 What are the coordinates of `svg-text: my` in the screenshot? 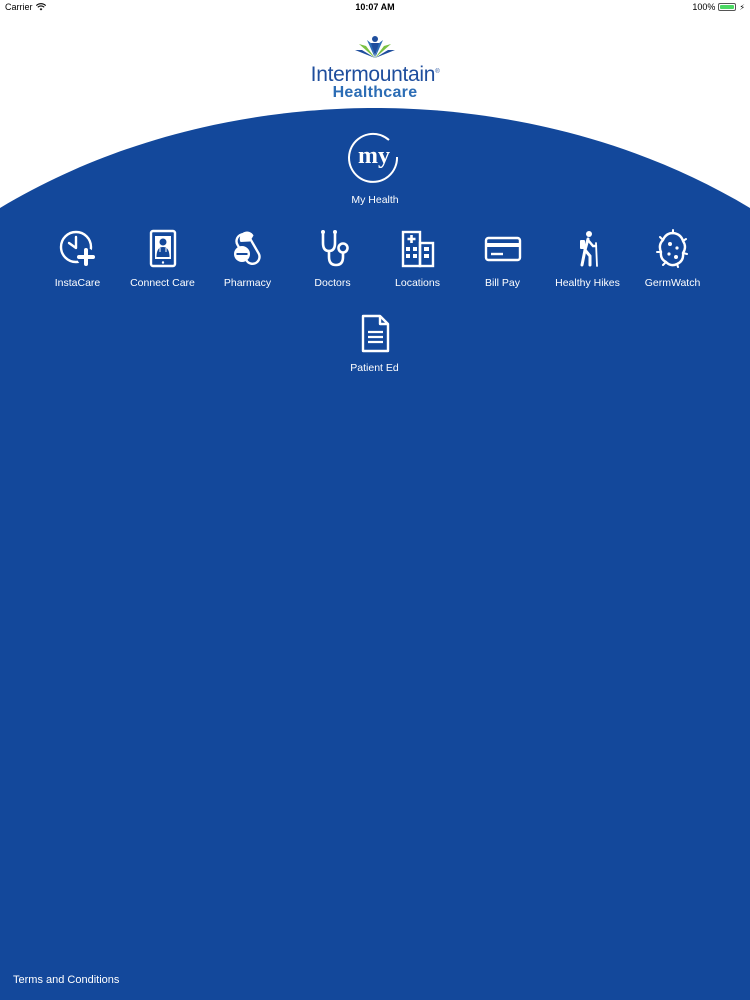 It's located at (374, 156).